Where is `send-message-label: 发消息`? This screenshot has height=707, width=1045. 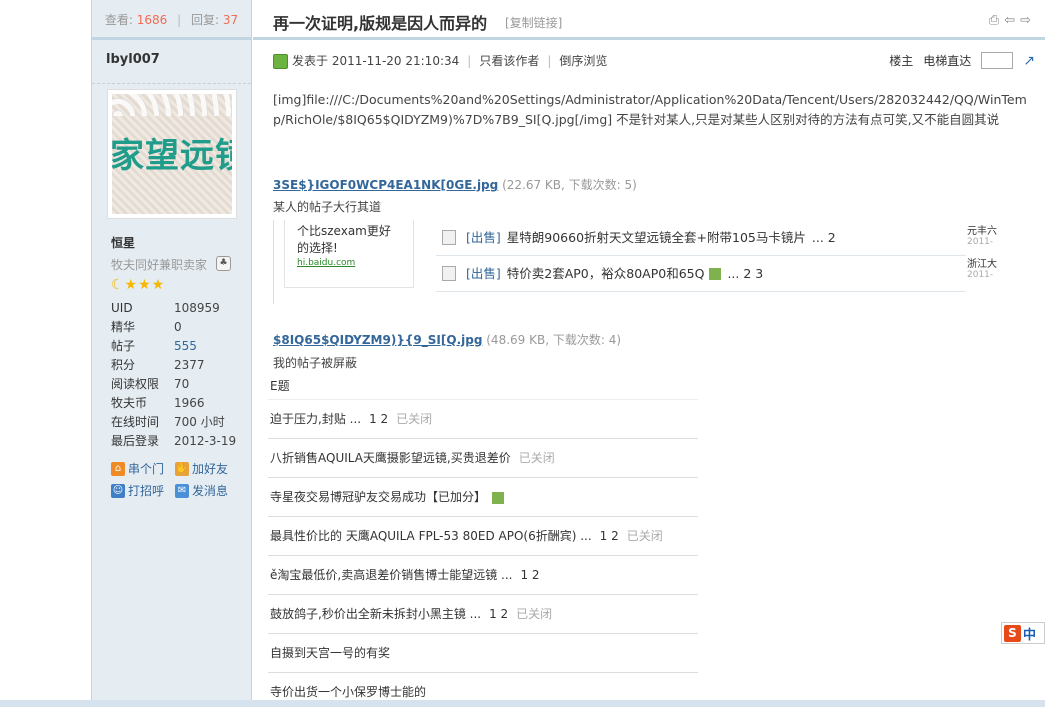 send-message-label: 发消息 is located at coordinates (210, 491).